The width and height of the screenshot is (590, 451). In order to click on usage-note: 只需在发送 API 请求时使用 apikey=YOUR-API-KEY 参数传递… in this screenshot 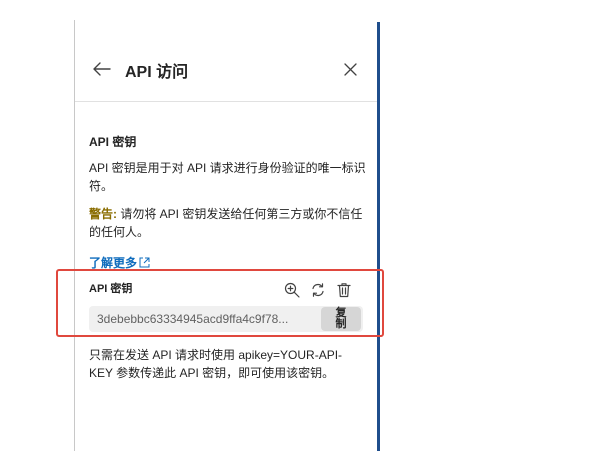, I will do `click(216, 364)`.